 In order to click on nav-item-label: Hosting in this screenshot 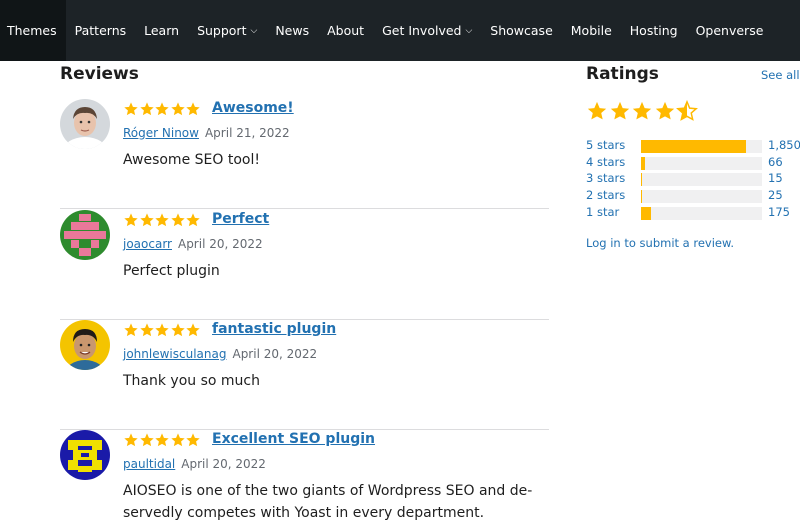, I will do `click(653, 30)`.